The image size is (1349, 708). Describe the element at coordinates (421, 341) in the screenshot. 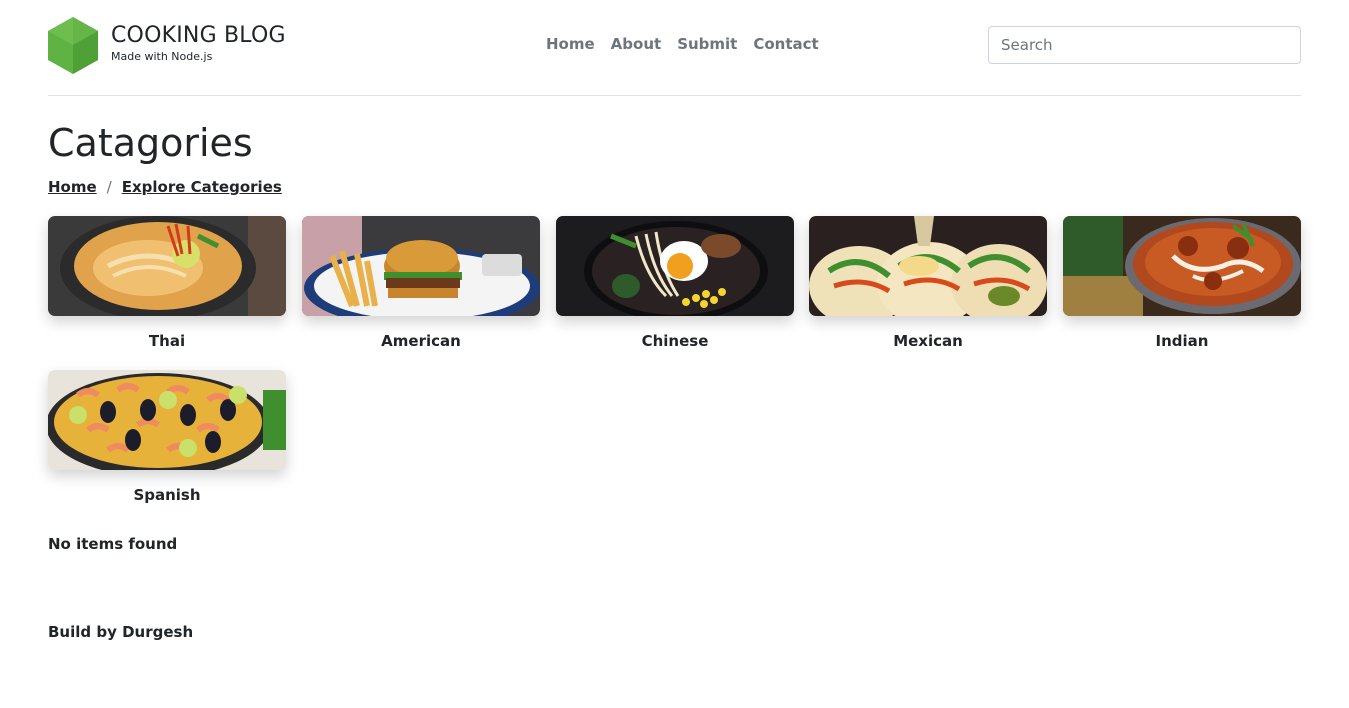

I see `category-label: American` at that location.